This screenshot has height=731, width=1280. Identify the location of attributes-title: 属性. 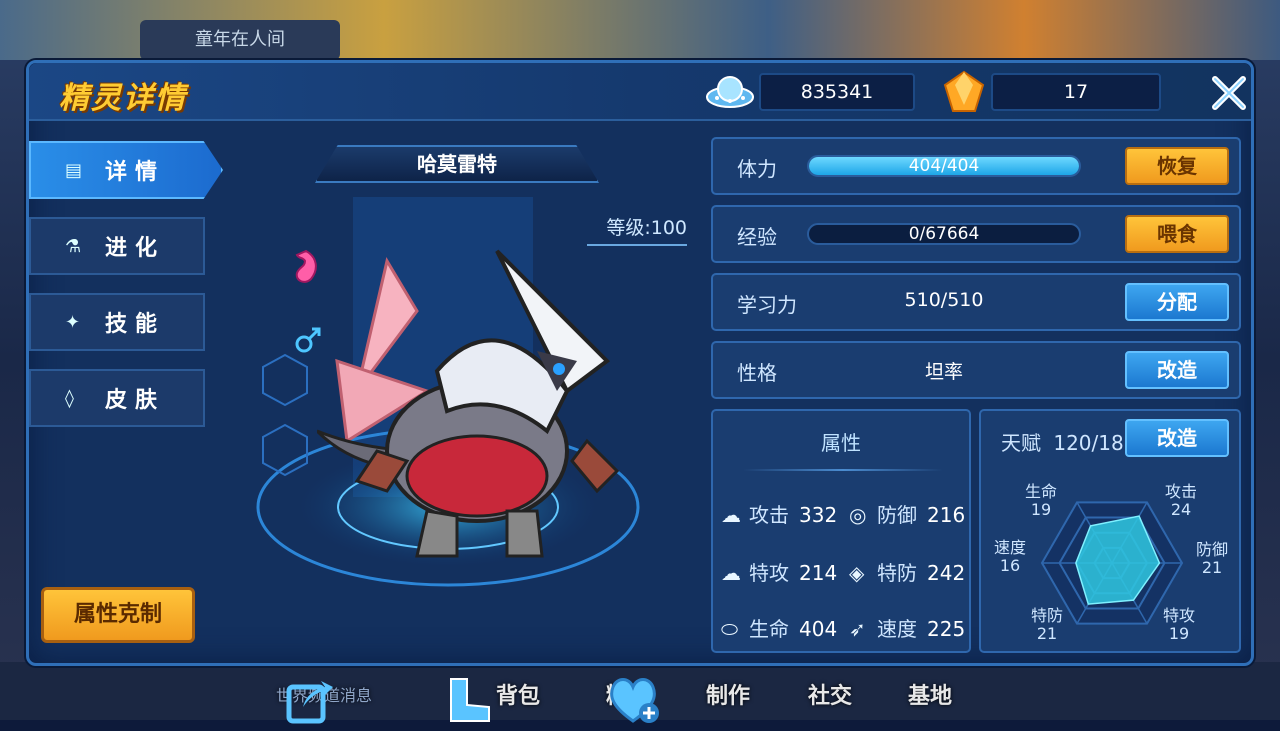
(841, 443).